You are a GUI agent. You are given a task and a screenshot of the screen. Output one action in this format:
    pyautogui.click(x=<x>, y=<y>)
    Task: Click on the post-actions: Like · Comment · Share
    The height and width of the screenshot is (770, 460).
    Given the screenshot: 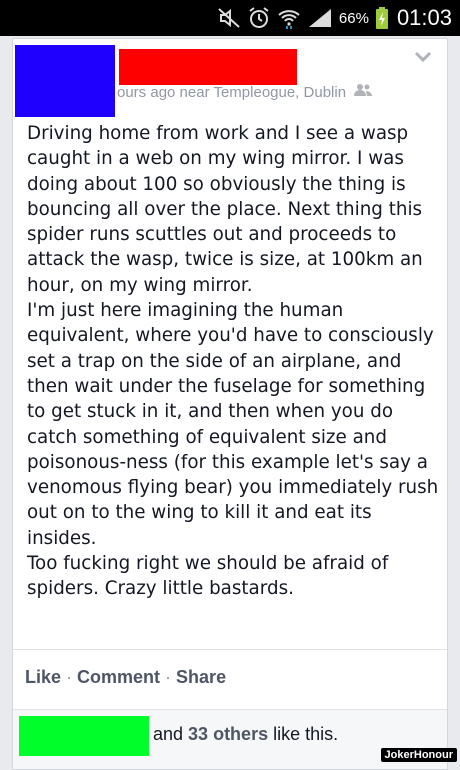 What is the action you would take?
    pyautogui.click(x=125, y=677)
    